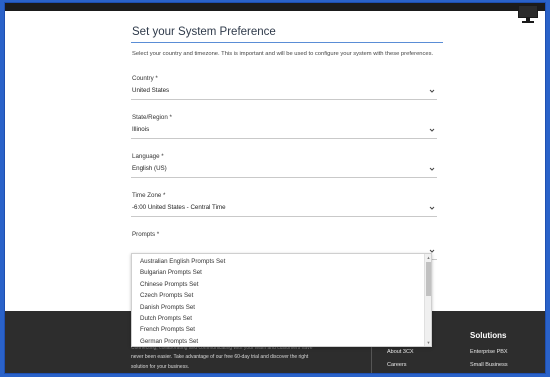 The height and width of the screenshot is (377, 550). What do you see at coordinates (145, 78) in the screenshot?
I see `country-label: Country *` at bounding box center [145, 78].